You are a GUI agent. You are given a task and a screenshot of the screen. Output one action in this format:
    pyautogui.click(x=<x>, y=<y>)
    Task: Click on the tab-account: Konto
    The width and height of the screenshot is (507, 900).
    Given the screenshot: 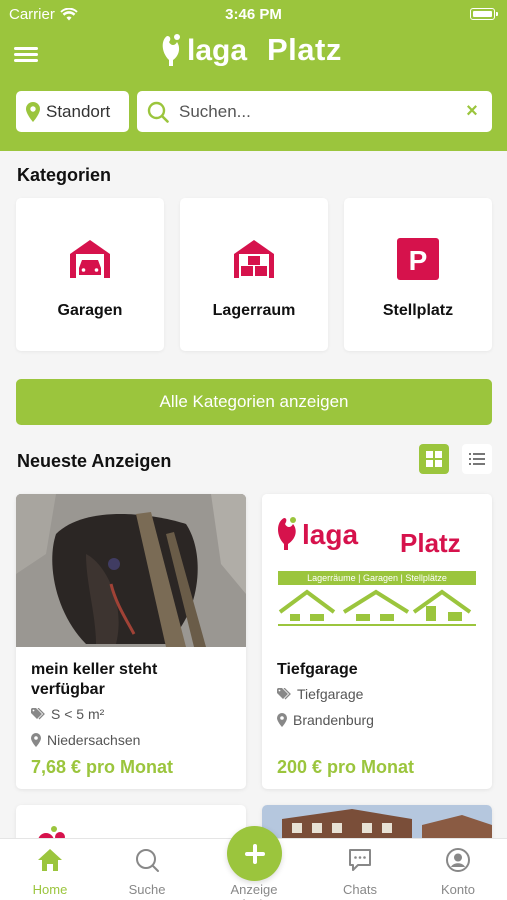 What is the action you would take?
    pyautogui.click(x=457, y=869)
    